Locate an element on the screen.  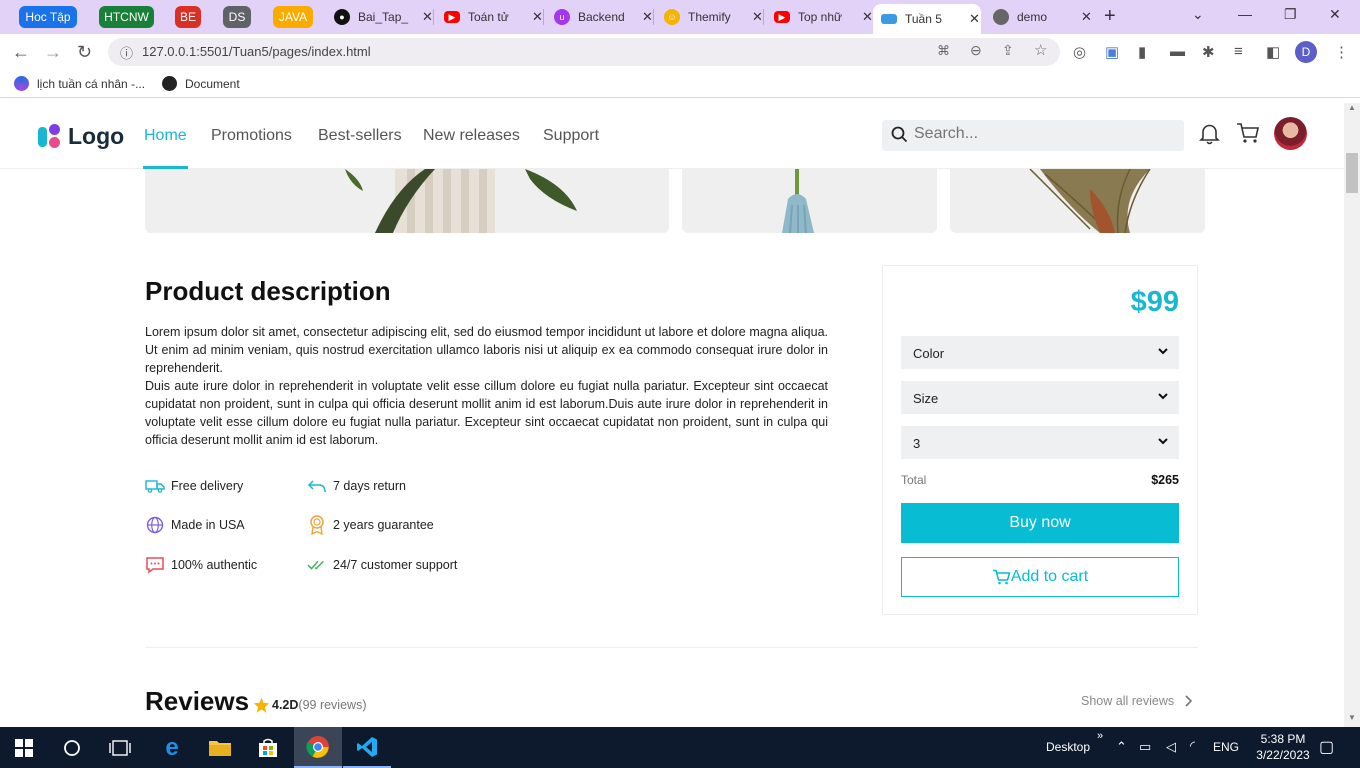
wifi-icon: ◜ is located at coordinates (1192, 746).